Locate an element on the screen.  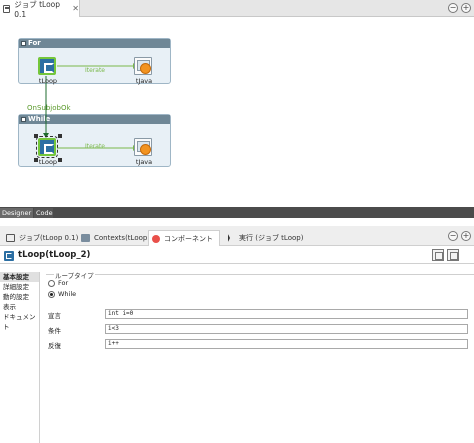
tab-contexts-label: Contexts(tLoop) is located at coordinates (122, 238).